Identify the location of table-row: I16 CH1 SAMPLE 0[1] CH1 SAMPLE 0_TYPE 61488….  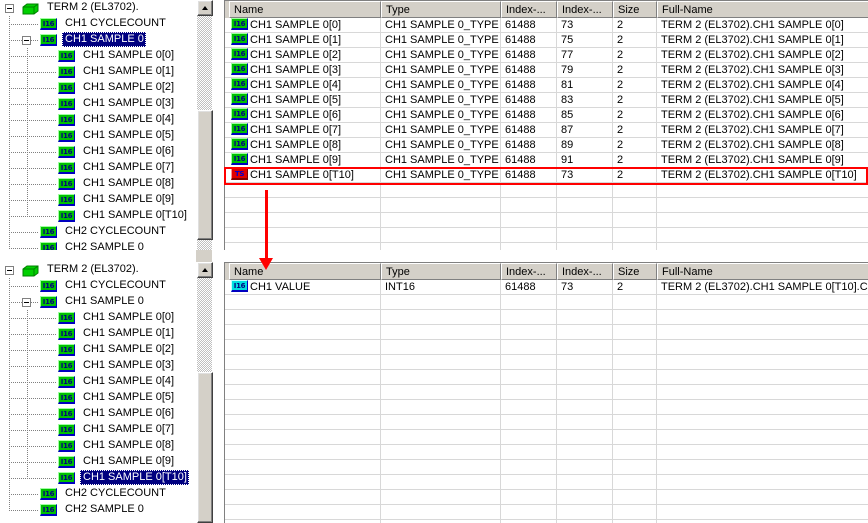
(546, 40).